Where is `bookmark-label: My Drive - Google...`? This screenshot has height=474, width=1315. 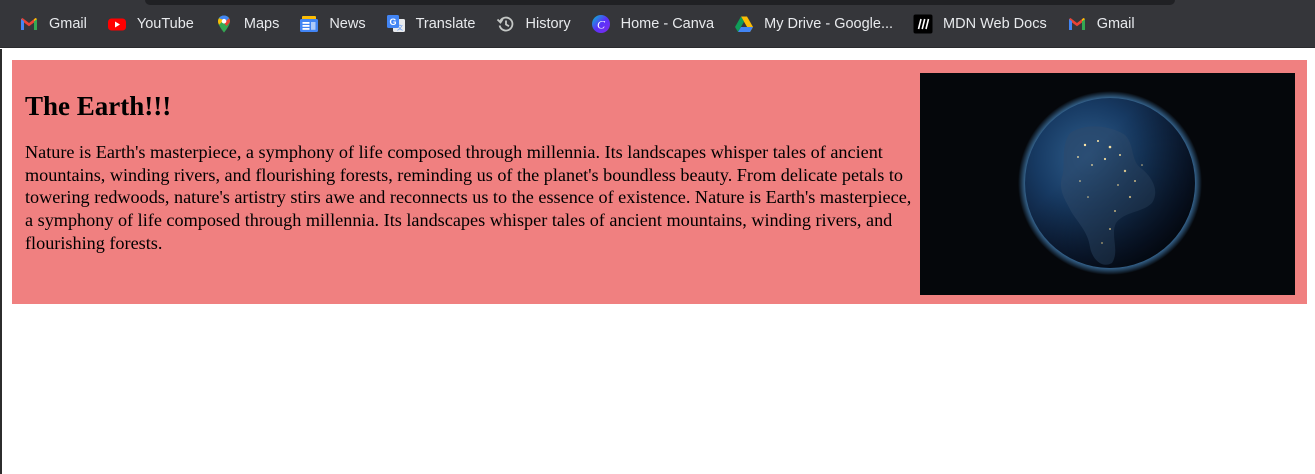 bookmark-label: My Drive - Google... is located at coordinates (829, 23).